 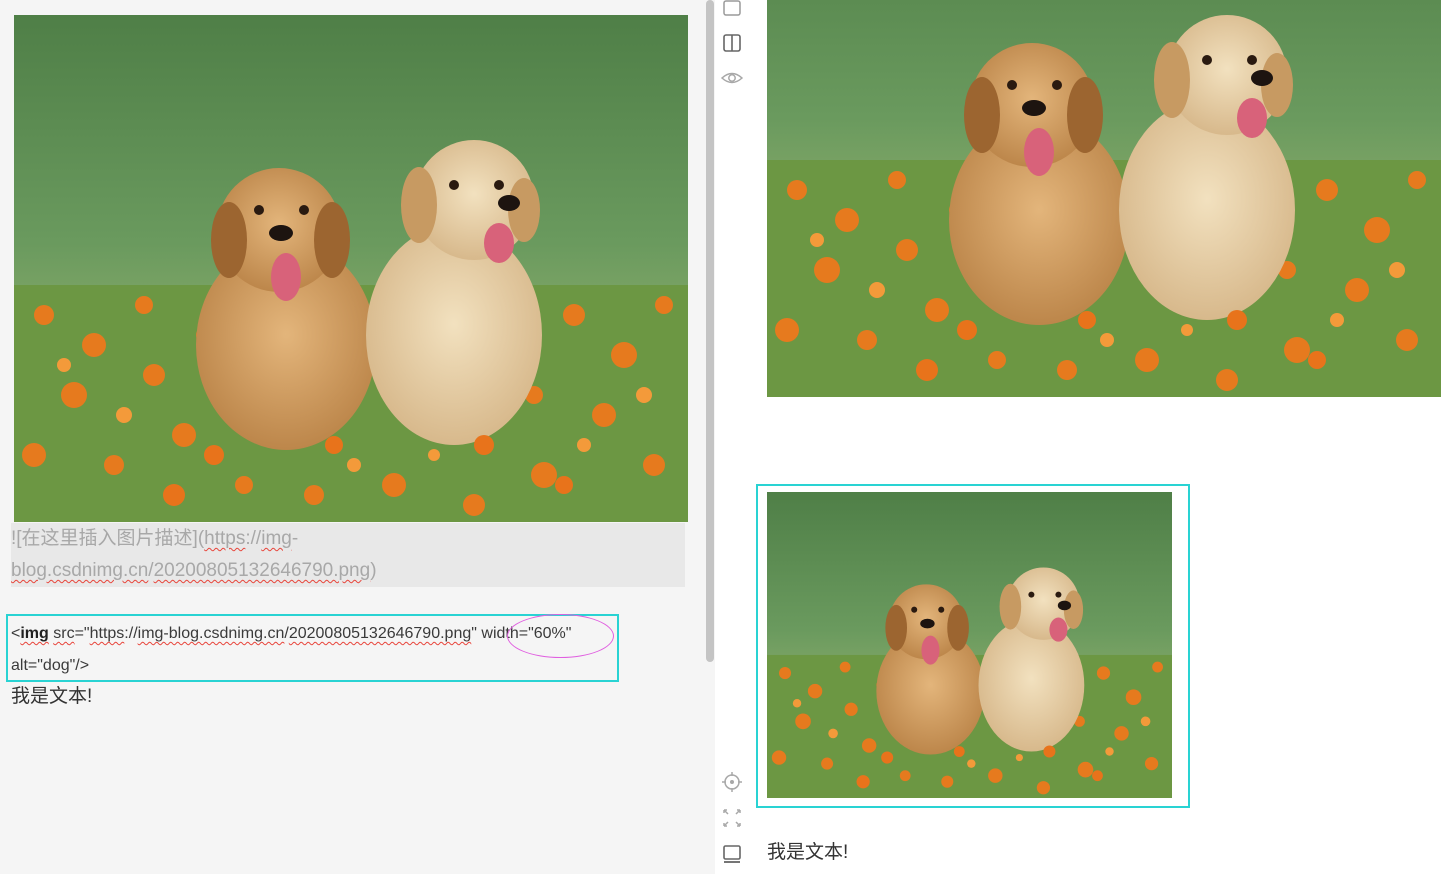 I want to click on md-url-sep: ://, so click(x=253, y=538).